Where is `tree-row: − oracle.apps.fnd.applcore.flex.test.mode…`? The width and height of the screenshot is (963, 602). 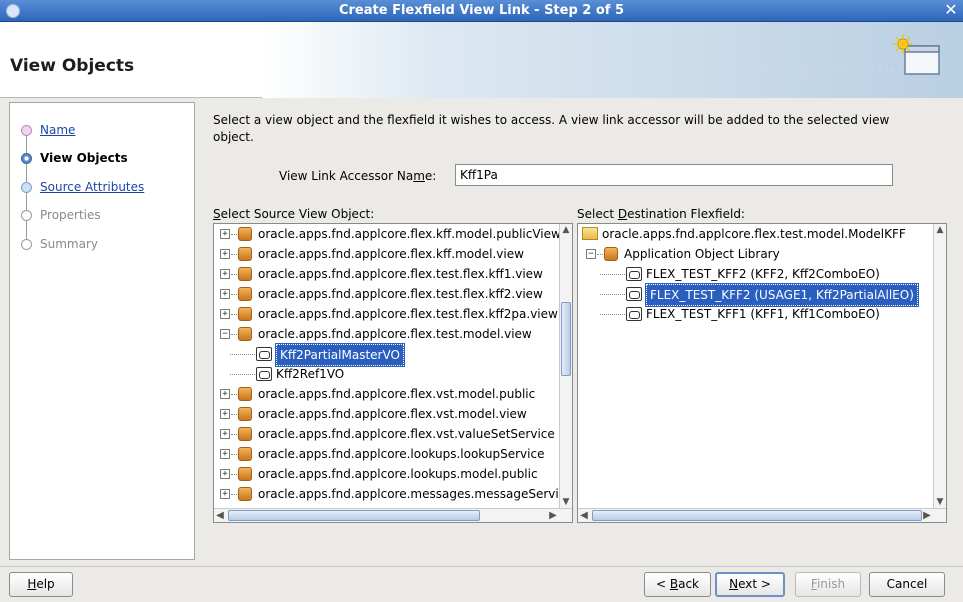
tree-row: − oracle.apps.fnd.applcore.flex.test.mode… is located at coordinates (393, 334).